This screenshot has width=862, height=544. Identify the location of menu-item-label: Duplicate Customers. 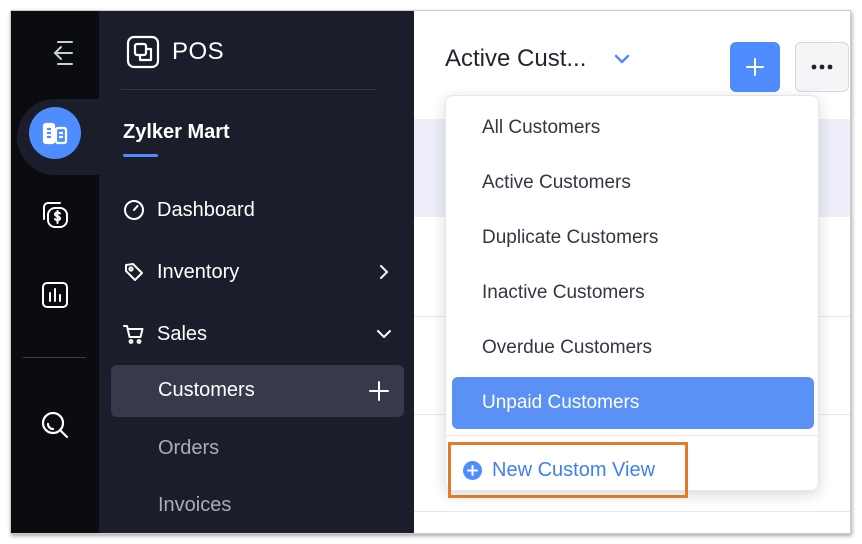
(570, 237).